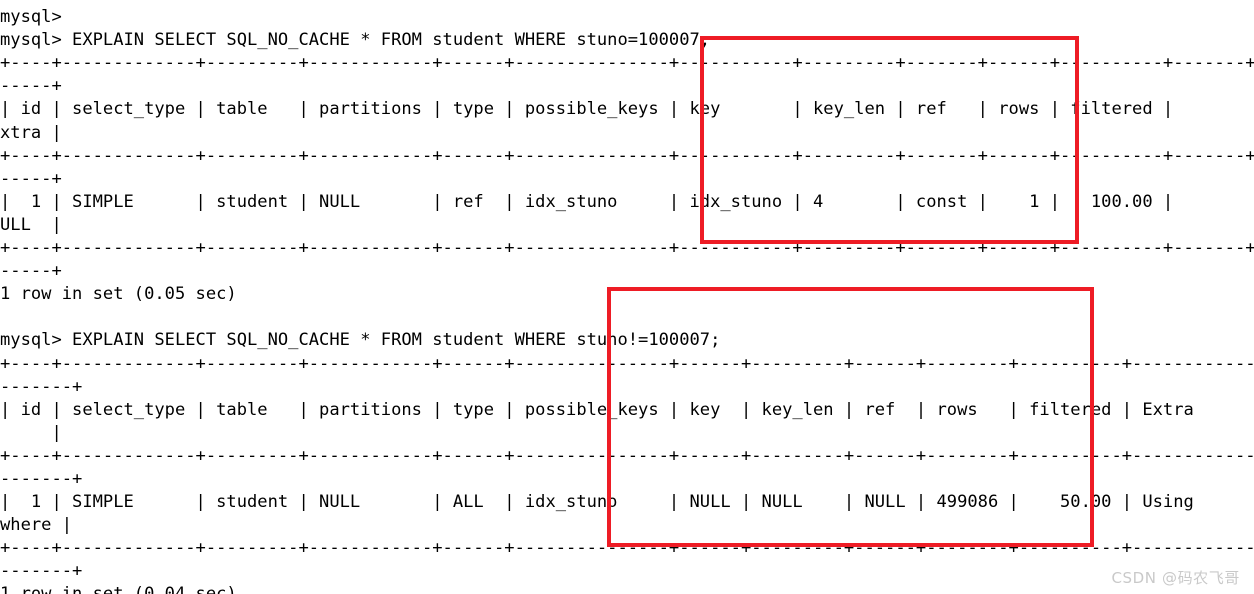 The height and width of the screenshot is (594, 1254). What do you see at coordinates (1175, 578) in the screenshot?
I see `csdn-watermark: CSDN @码农飞哥` at bounding box center [1175, 578].